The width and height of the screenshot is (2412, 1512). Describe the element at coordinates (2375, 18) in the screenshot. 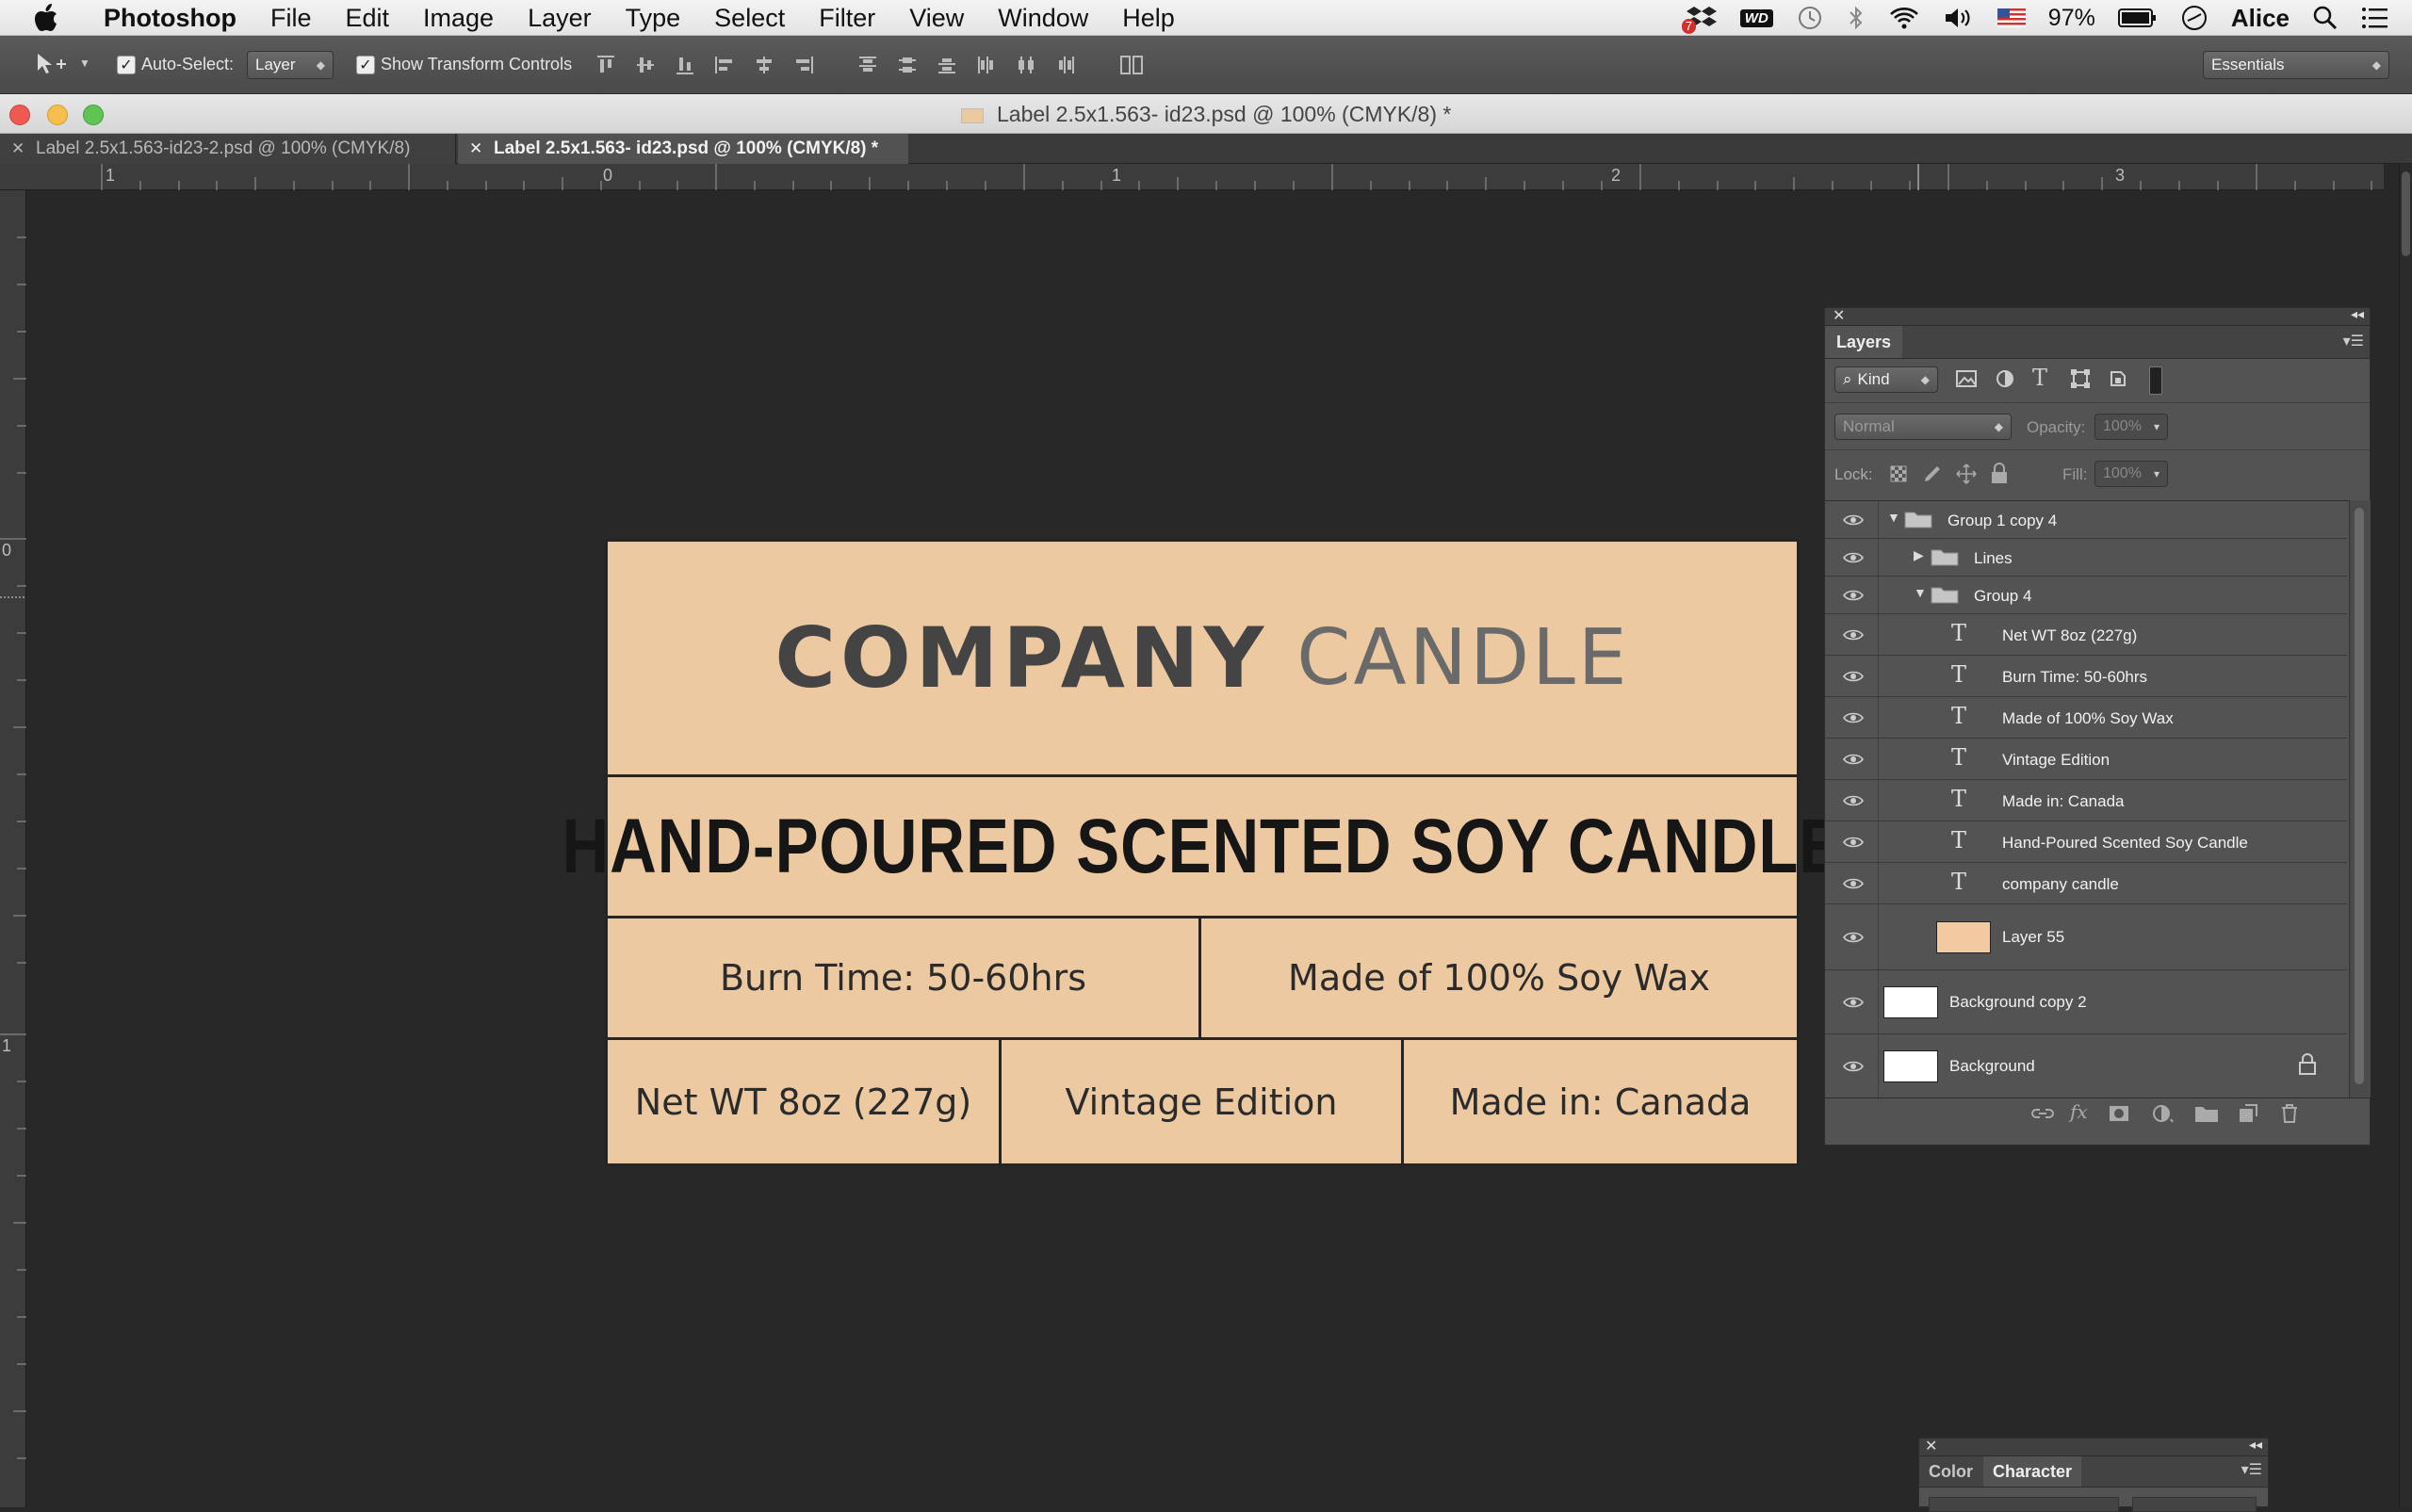

I see `notification-center-icon` at that location.